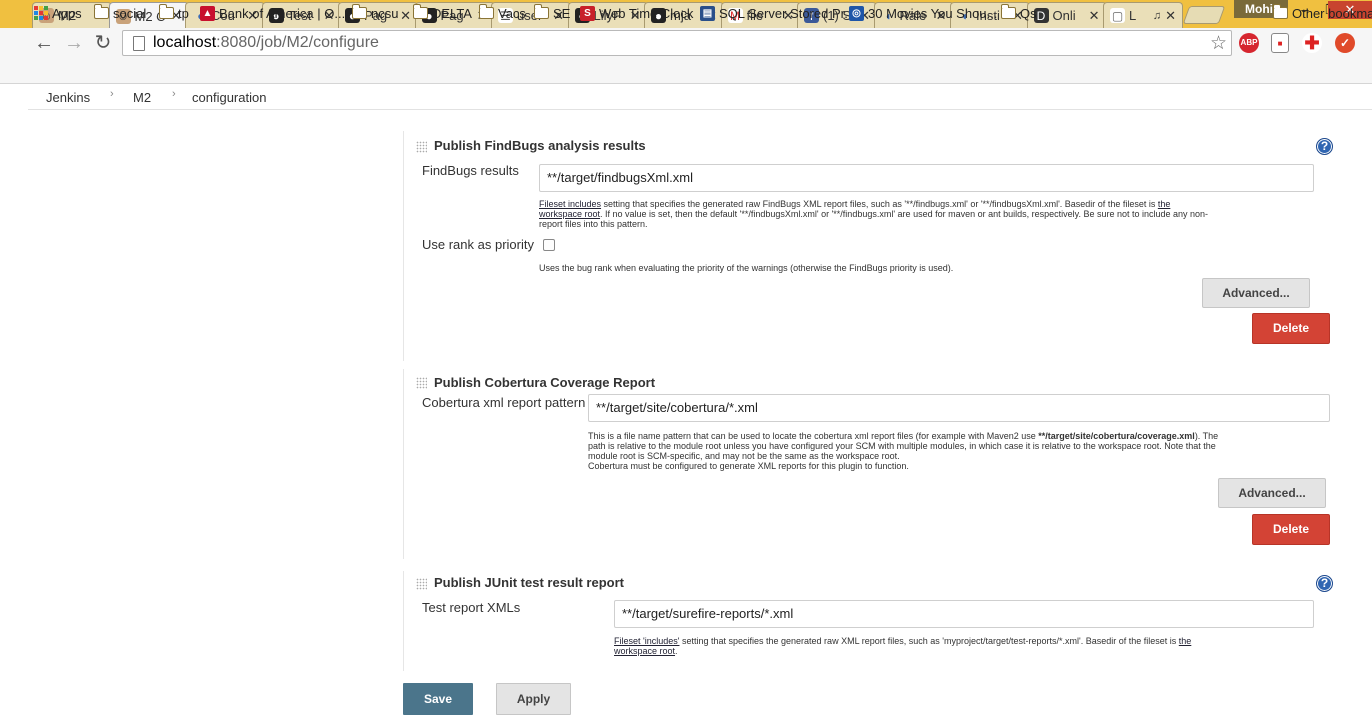  What do you see at coordinates (1157, 15) in the screenshot?
I see `audio-icon: ♫` at bounding box center [1157, 15].